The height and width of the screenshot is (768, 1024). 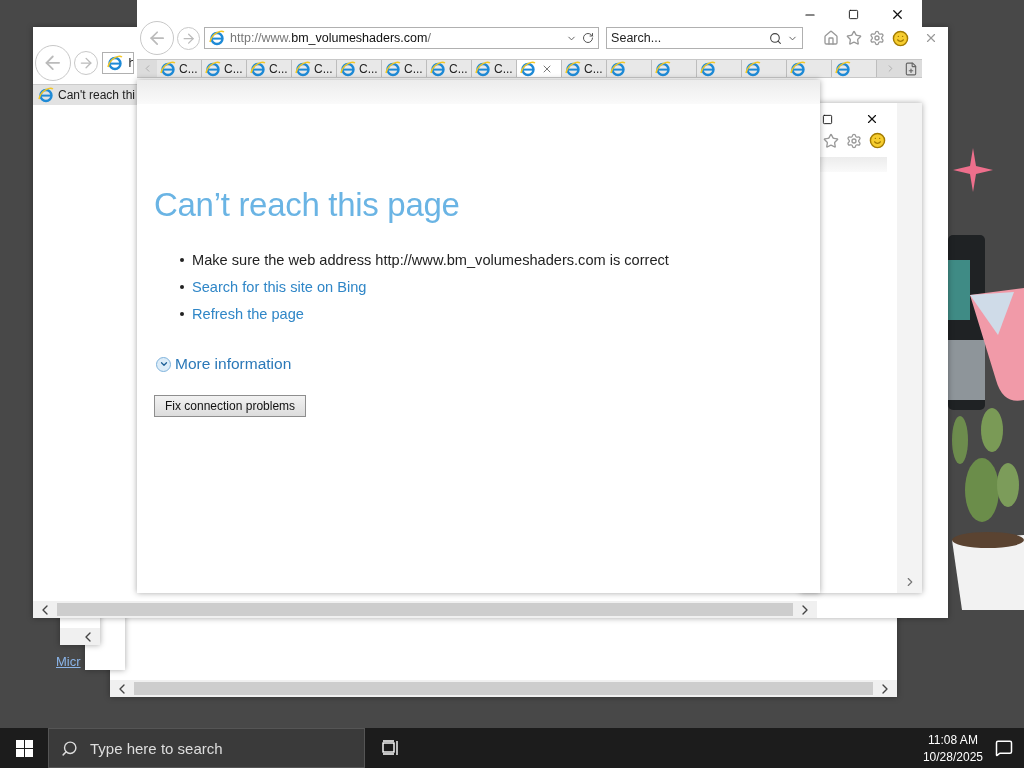 What do you see at coordinates (853, 164) in the screenshot?
I see `toolbar-shade` at bounding box center [853, 164].